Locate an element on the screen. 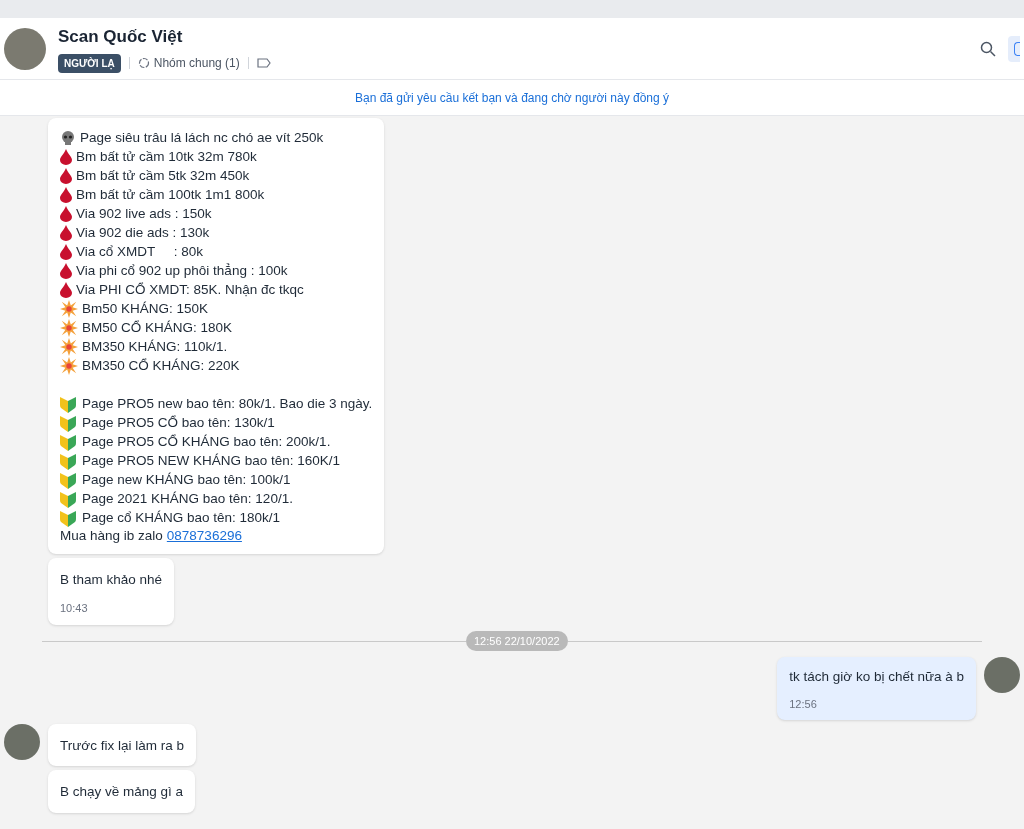 This screenshot has height=829, width=1024. message-text: B chạy về mảng gì a is located at coordinates (122, 792).